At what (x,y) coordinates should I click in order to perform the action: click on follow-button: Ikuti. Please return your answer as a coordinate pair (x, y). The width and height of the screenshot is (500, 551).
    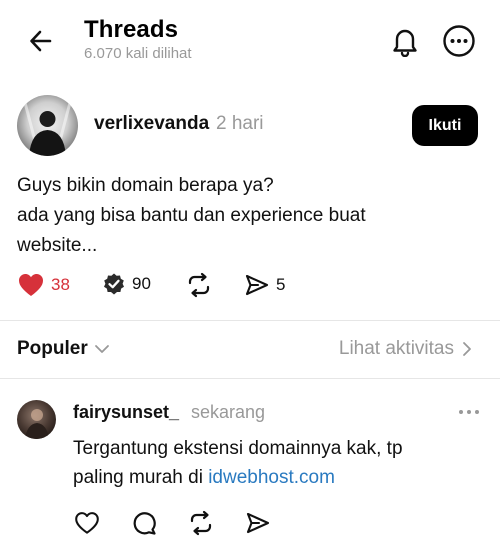
    Looking at the image, I should click on (445, 125).